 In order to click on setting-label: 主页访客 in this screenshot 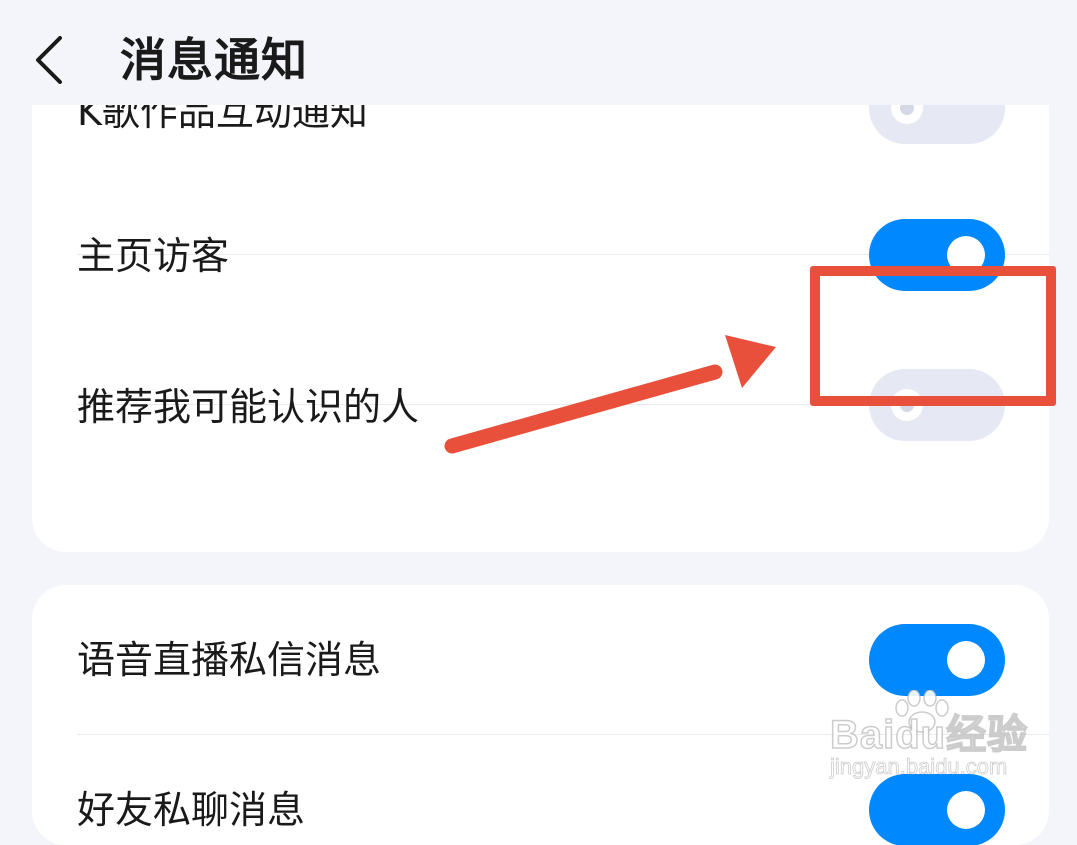, I will do `click(153, 256)`.